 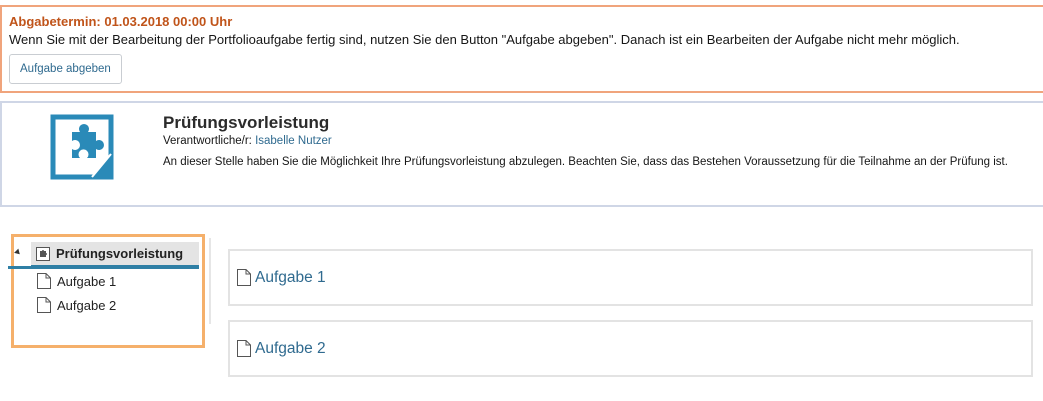 I want to click on responsible-person-link: Isabelle Nutzer, so click(x=293, y=141).